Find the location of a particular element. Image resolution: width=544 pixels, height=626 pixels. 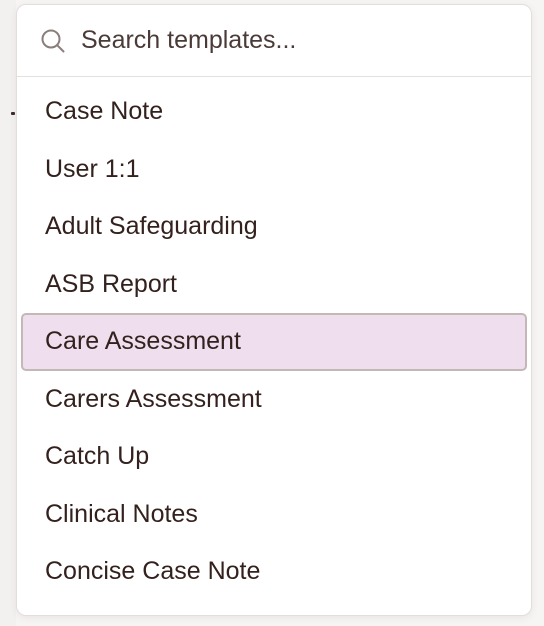

template-item-concise-case-note: Concise Case Note is located at coordinates (274, 572).